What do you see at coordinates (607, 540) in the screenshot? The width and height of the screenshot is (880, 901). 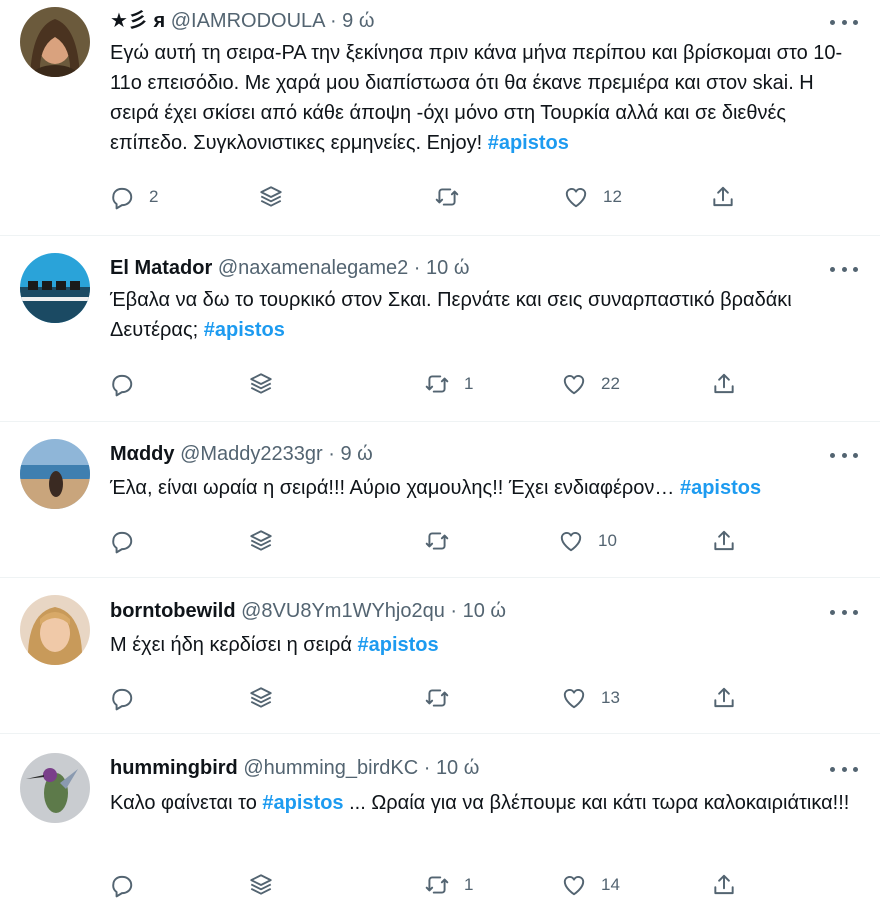 I see `like-count: 10` at bounding box center [607, 540].